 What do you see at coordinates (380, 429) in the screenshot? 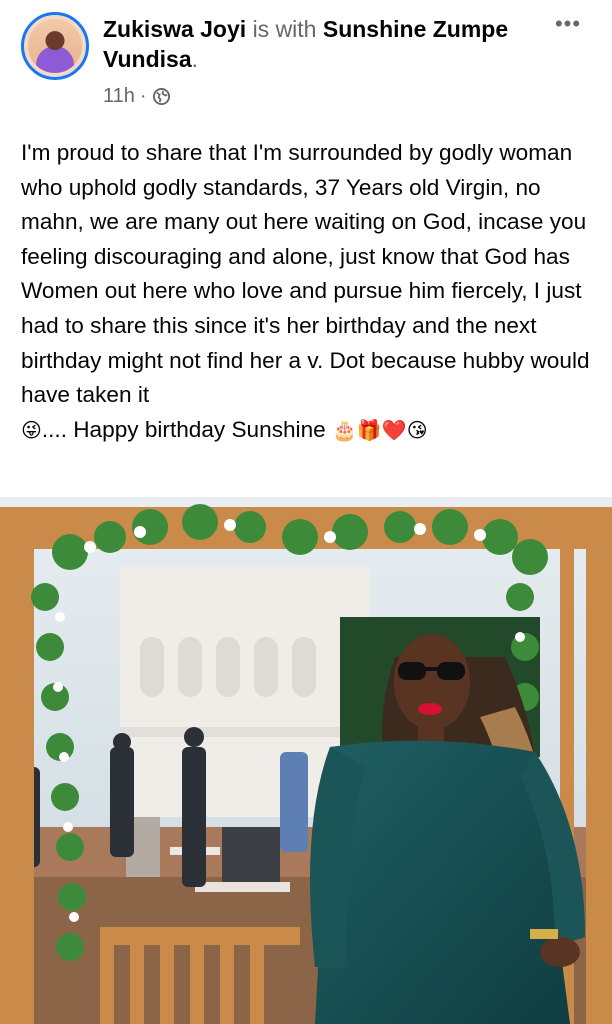
I see `end-emojis: 🎂🎁❤️😘` at bounding box center [380, 429].